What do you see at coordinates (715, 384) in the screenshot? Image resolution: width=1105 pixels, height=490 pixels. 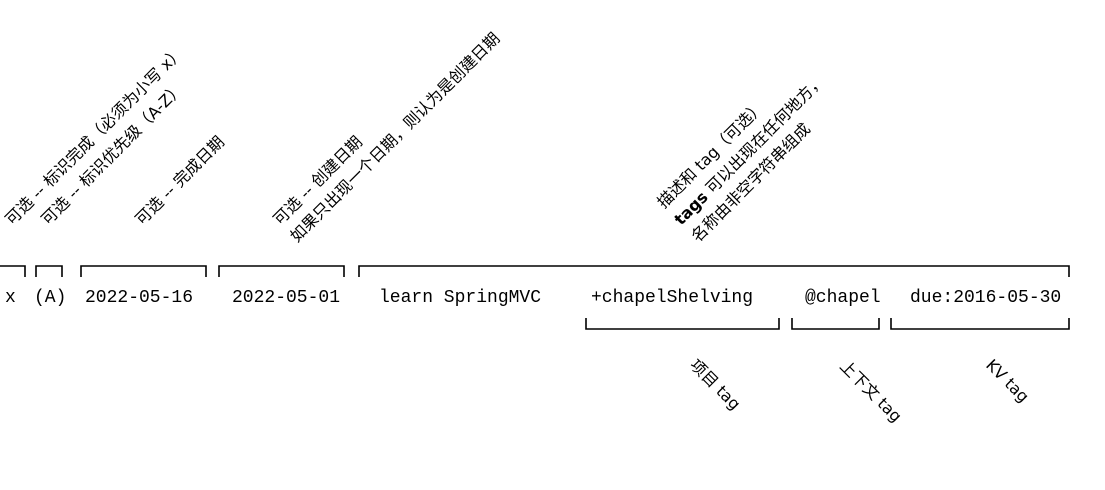 I see `project-tag-annotation: 项目 tag` at bounding box center [715, 384].